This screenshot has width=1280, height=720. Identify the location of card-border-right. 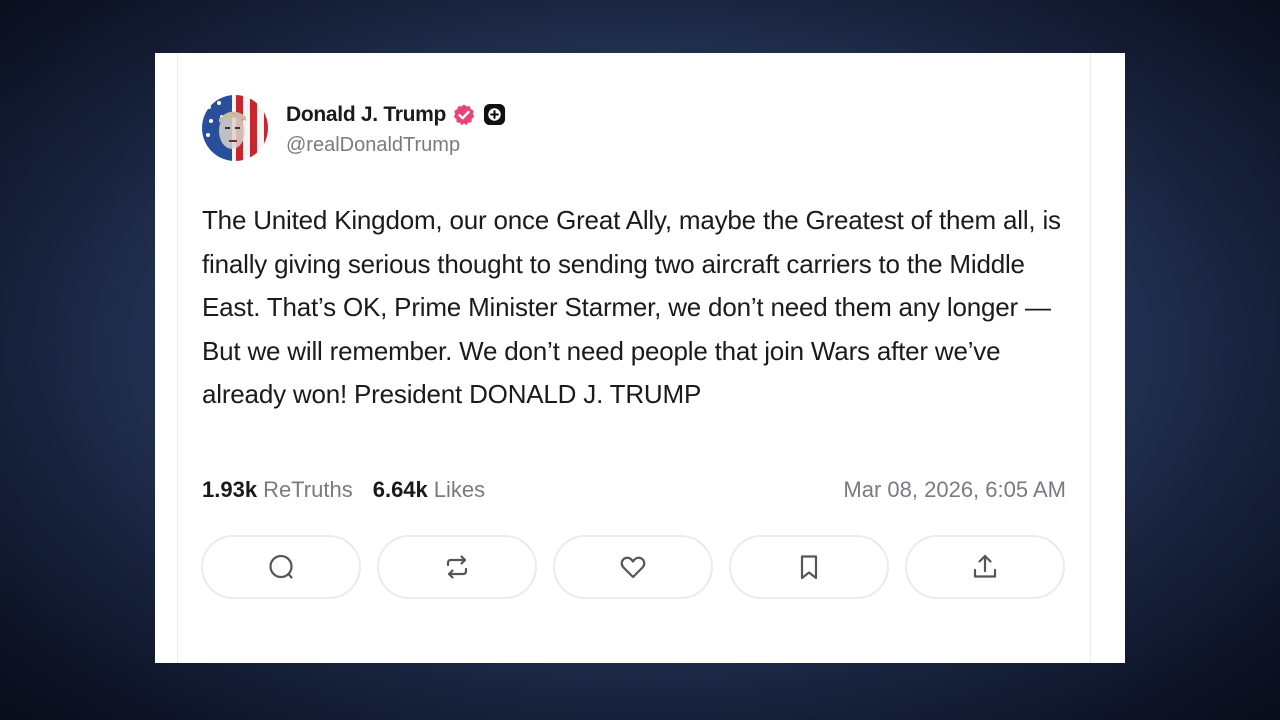
(1090, 358).